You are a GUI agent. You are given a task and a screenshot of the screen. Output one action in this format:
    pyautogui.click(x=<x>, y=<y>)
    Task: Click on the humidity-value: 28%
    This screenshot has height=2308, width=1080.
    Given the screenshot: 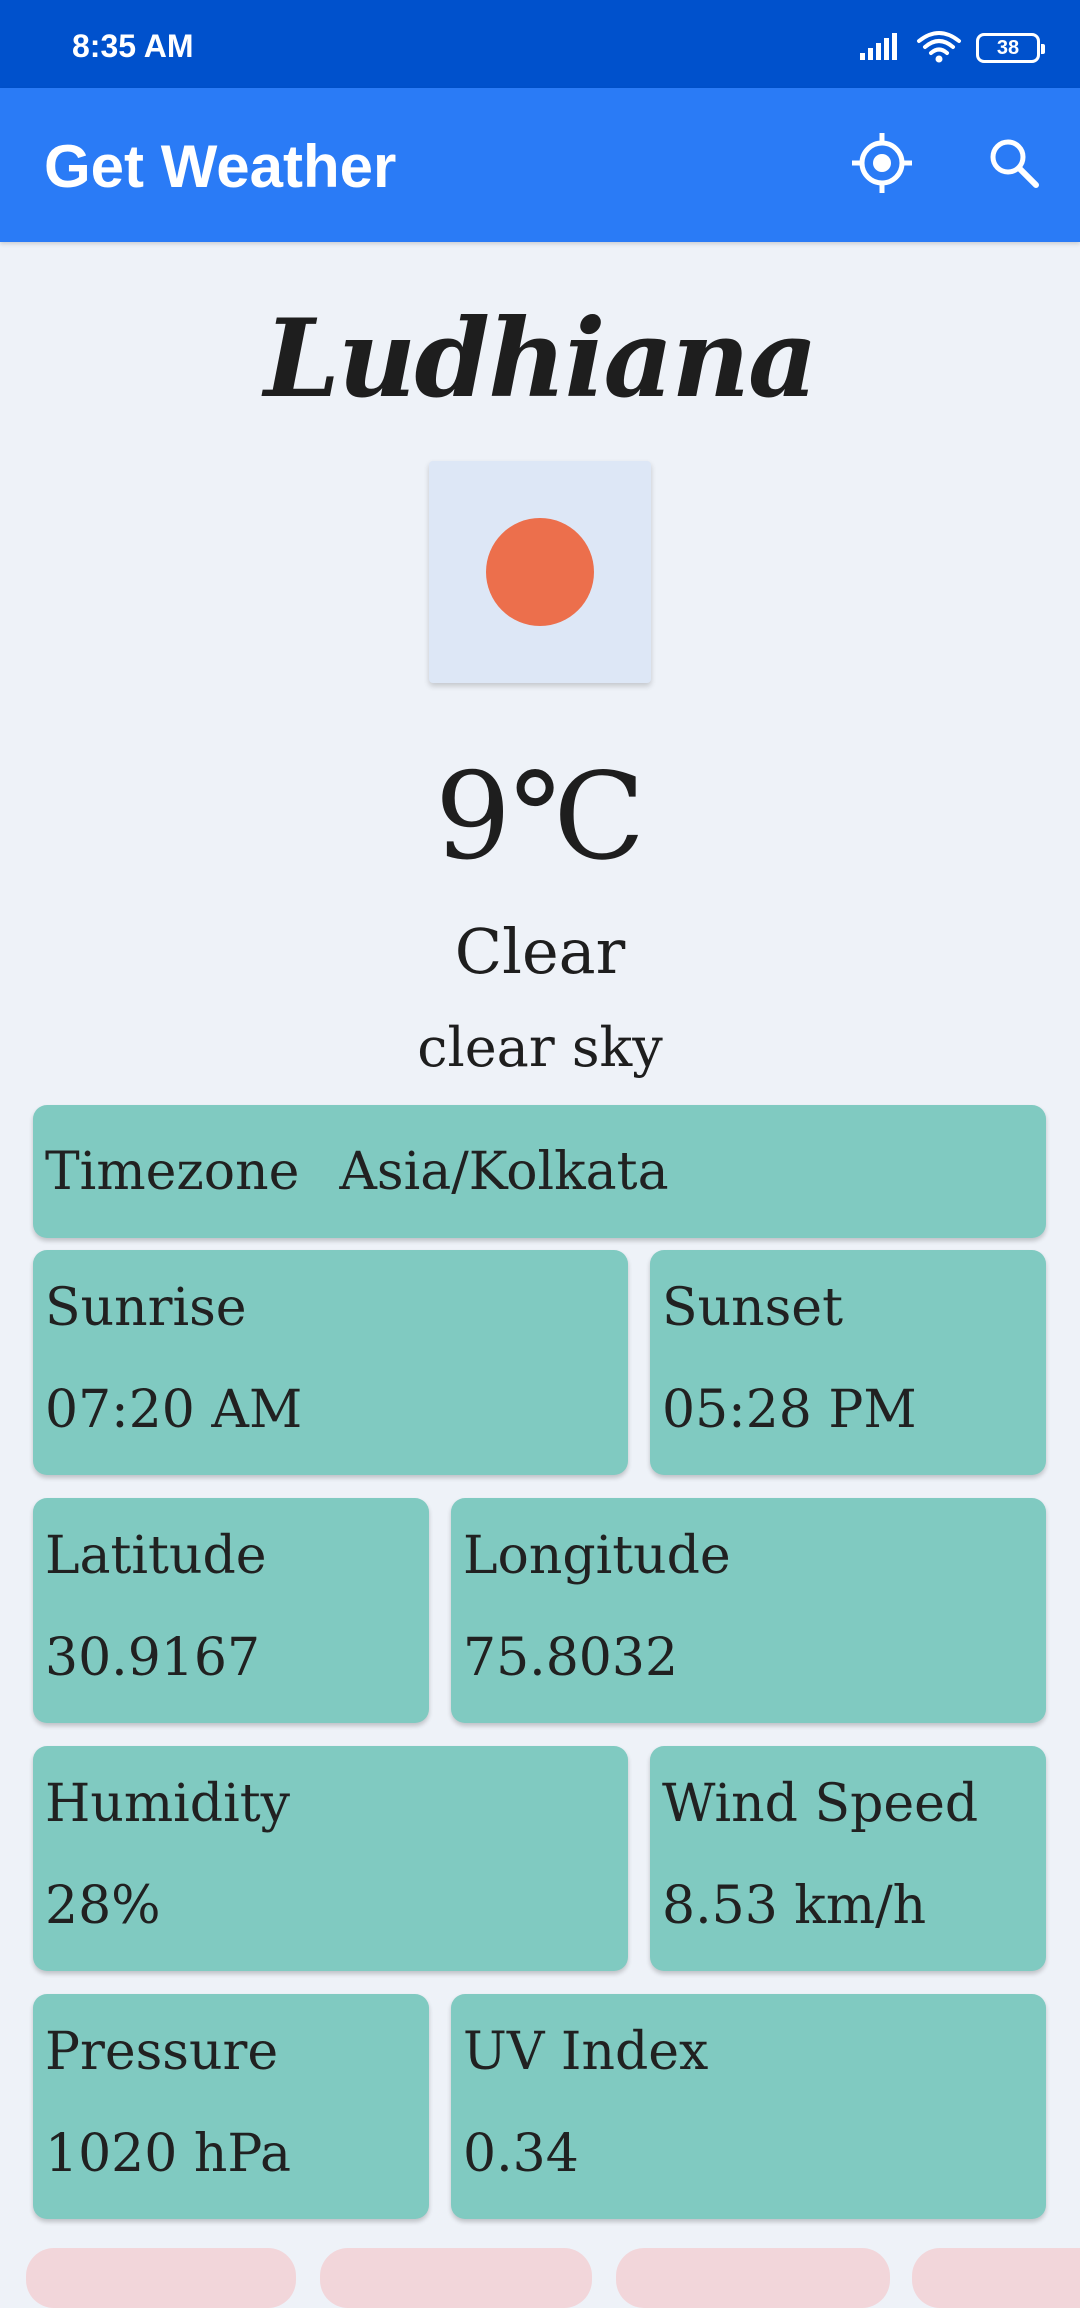 What is the action you would take?
    pyautogui.click(x=103, y=1906)
    